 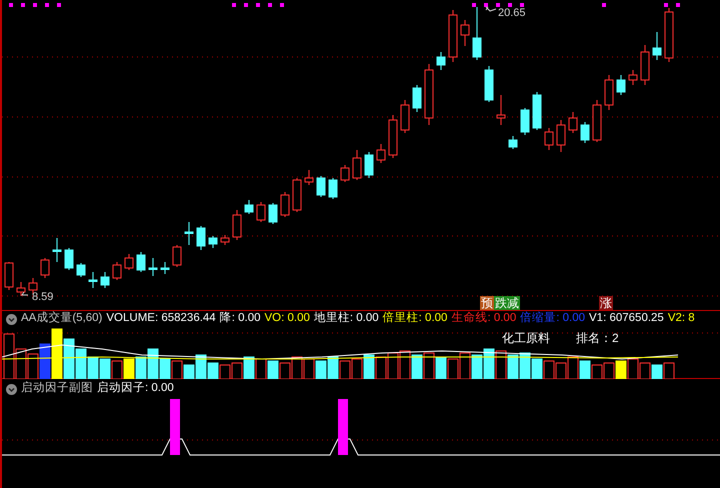 What do you see at coordinates (483, 319) in the screenshot?
I see `indicator-value: 生命线: 0.00` at bounding box center [483, 319].